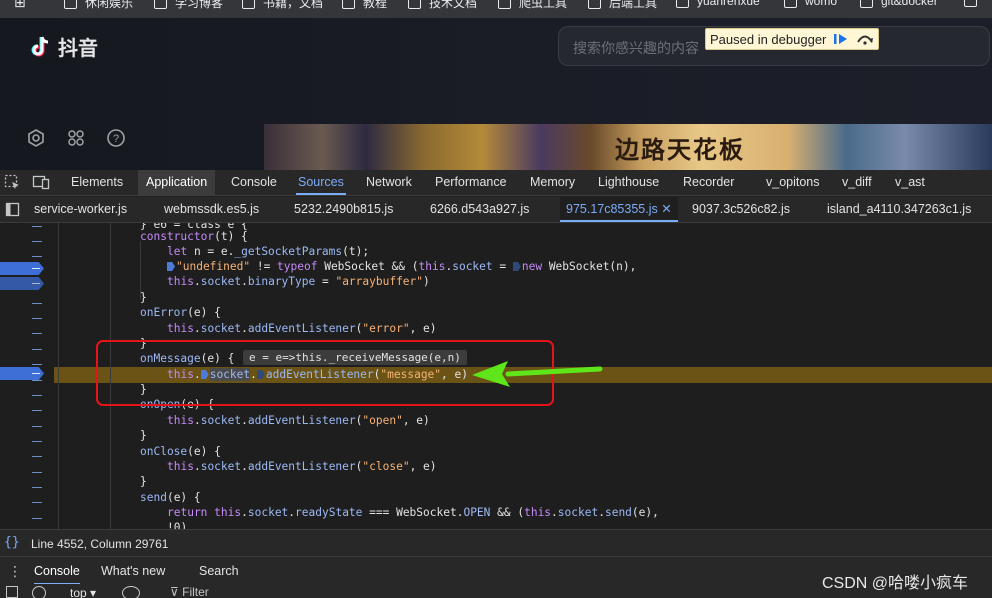 Image resolution: width=992 pixels, height=598 pixels. Describe the element at coordinates (188, 5) in the screenshot. I see `bookmark-item: 学习博客` at that location.